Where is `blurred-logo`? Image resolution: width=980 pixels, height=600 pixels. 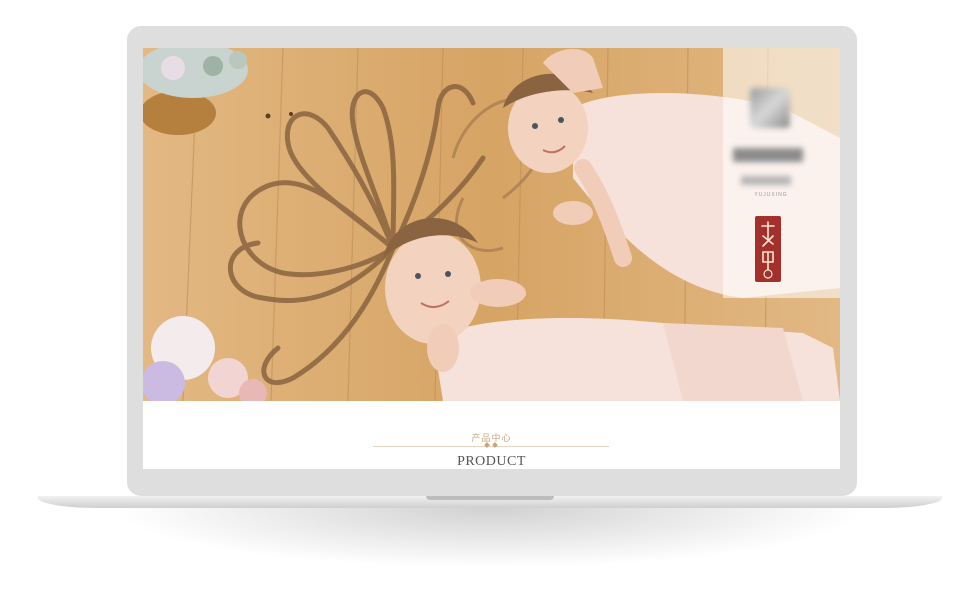
blurred-logo is located at coordinates (770, 108).